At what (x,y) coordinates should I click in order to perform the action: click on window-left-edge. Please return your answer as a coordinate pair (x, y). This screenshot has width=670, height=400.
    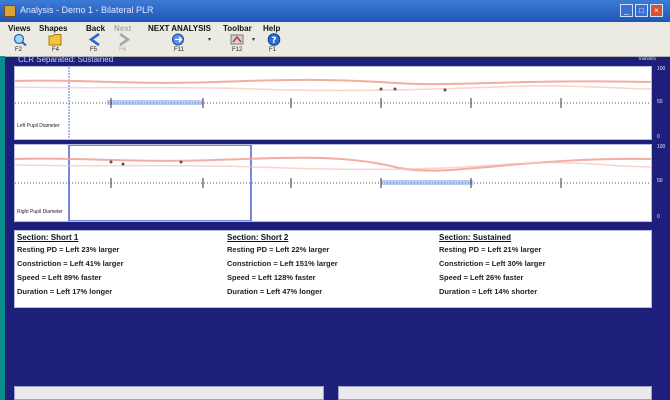
    Looking at the image, I should click on (2, 228).